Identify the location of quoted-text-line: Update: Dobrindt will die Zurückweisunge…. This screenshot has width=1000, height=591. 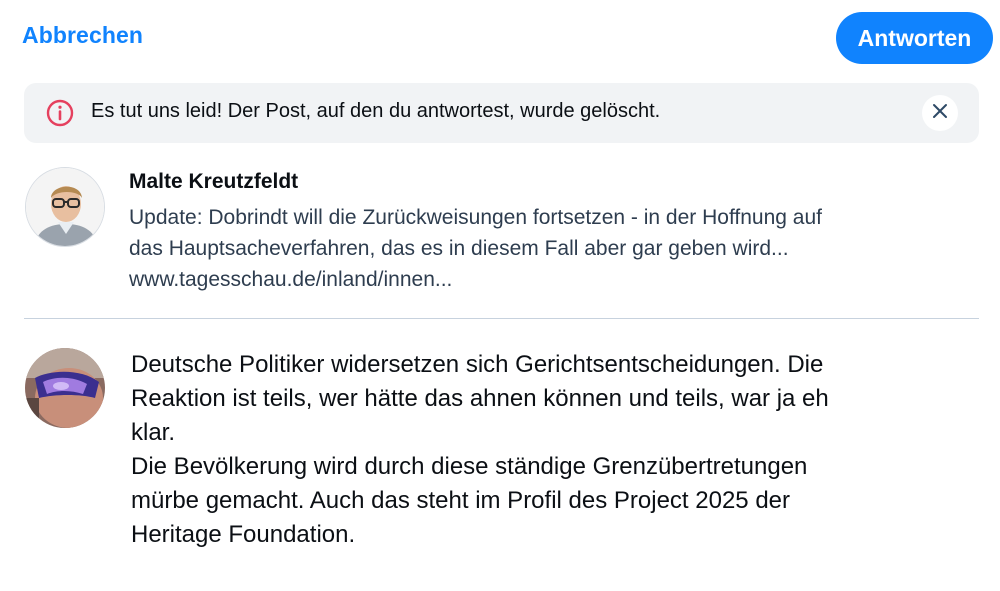
(475, 217).